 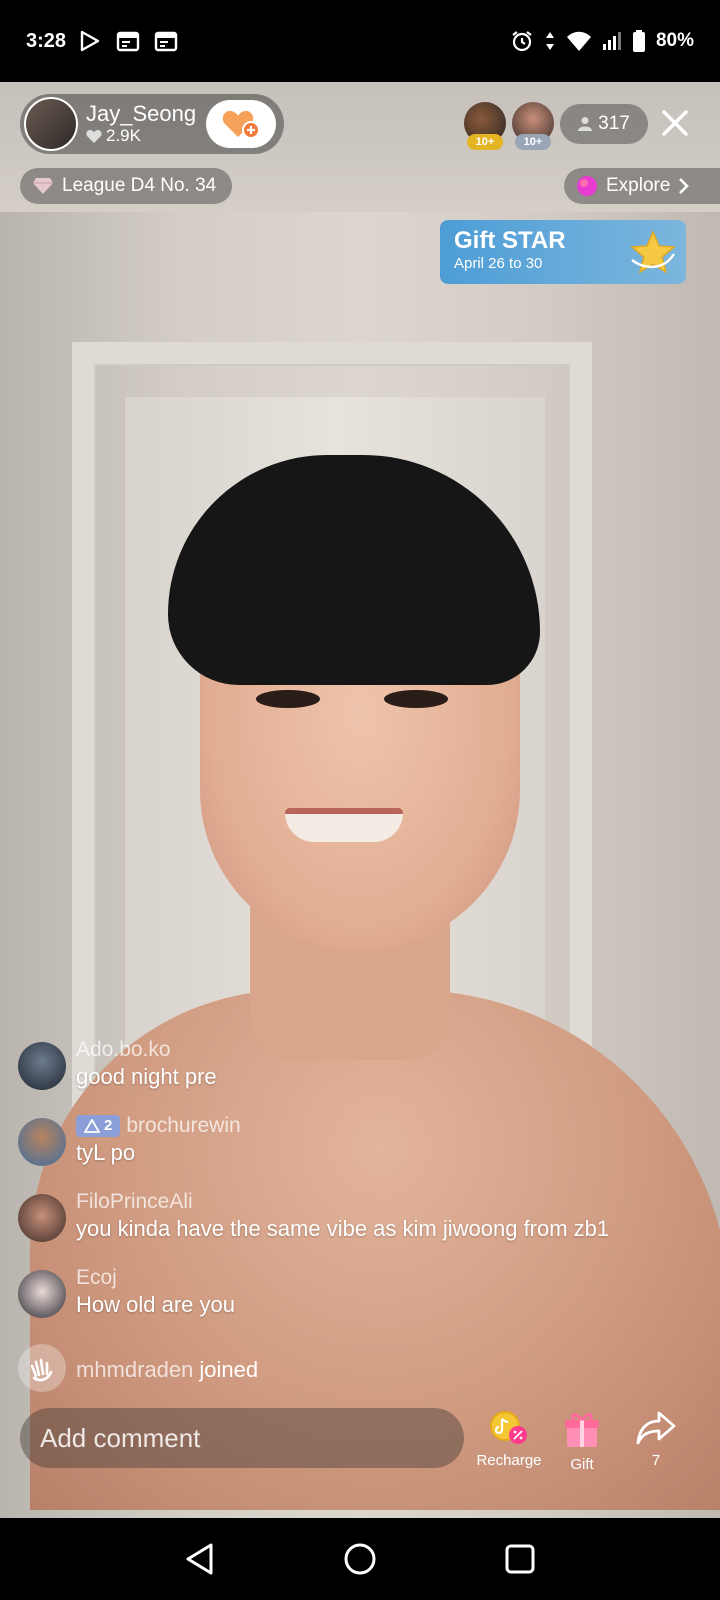 I want to click on streamer-mouth, so click(x=344, y=825).